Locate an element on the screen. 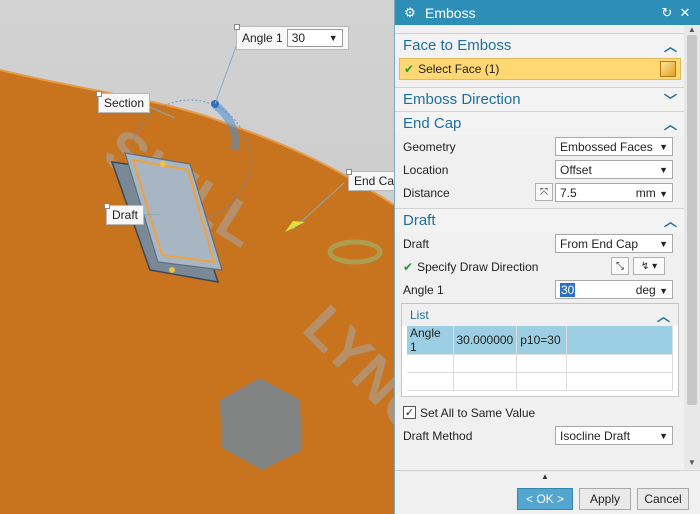 This screenshot has height=514, width=700. draft-method-row: Draft Method Isocline Draft ▼ is located at coordinates (540, 435).